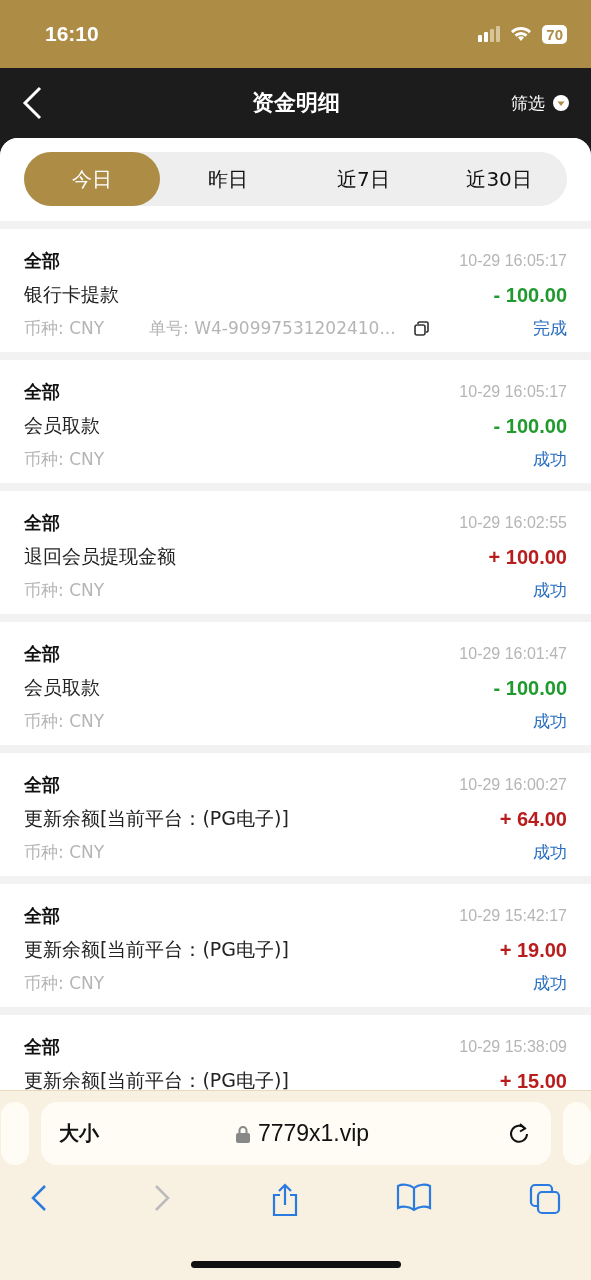 The height and width of the screenshot is (1280, 591). I want to click on record-time: 10-29 16:01:47, so click(513, 654).